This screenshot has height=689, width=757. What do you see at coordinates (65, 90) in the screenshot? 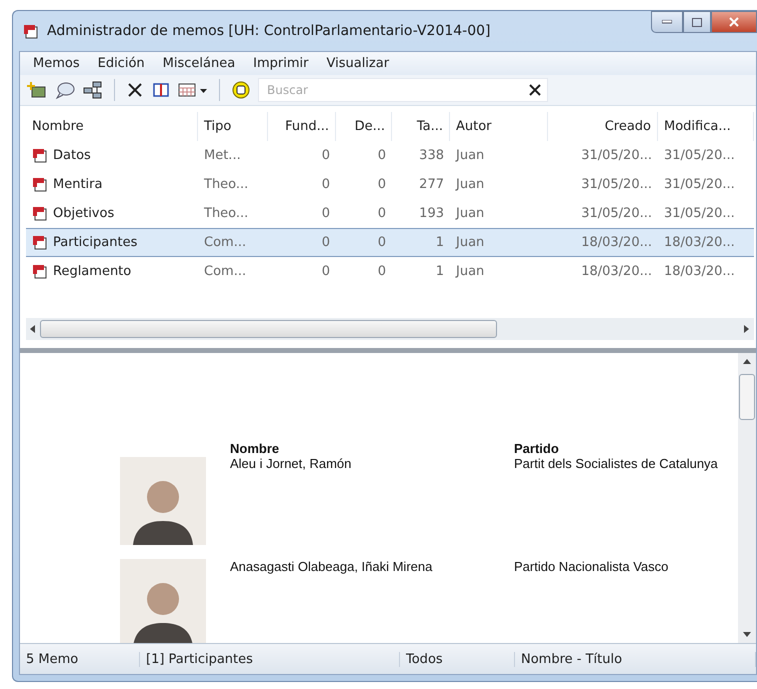
I see `speech-bubble-icon` at bounding box center [65, 90].